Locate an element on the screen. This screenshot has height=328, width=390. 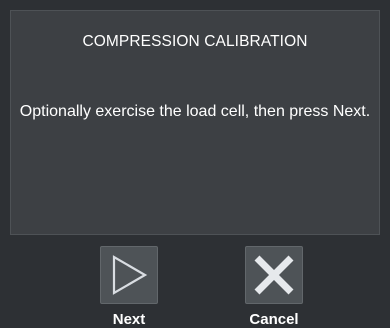
cancel-button-label: Cancel is located at coordinates (274, 319).